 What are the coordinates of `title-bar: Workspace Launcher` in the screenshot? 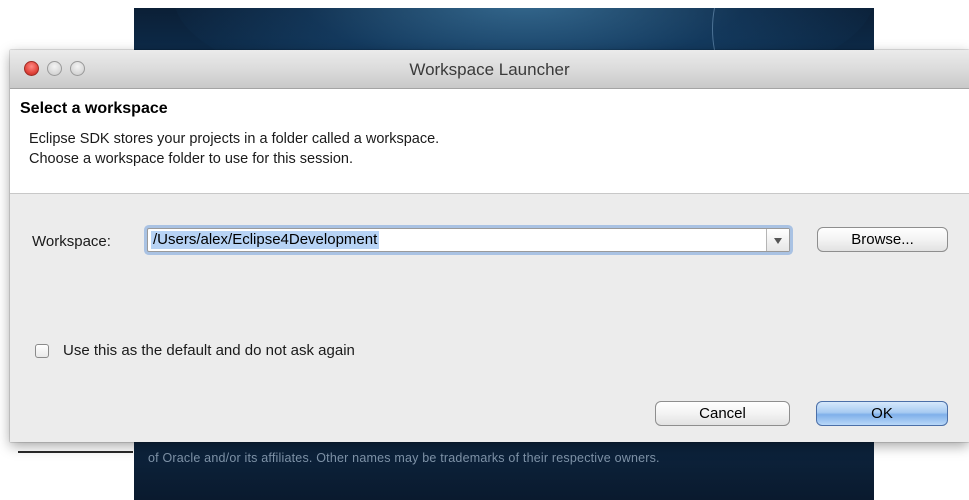 It's located at (489, 69).